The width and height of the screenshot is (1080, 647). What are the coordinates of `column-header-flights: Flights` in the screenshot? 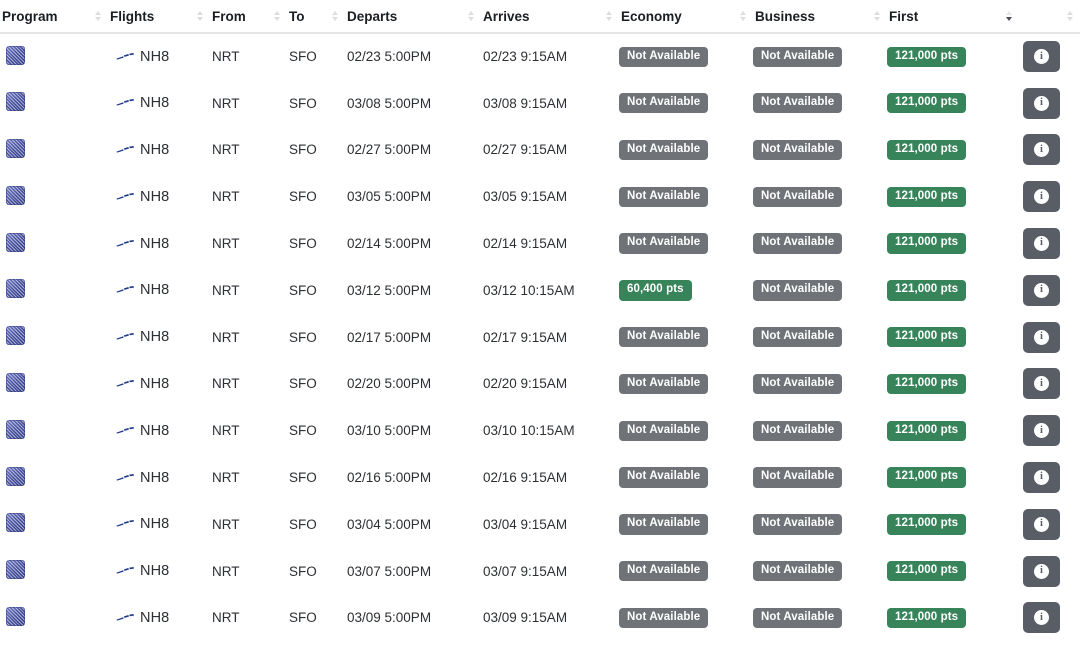 It's located at (159, 17).